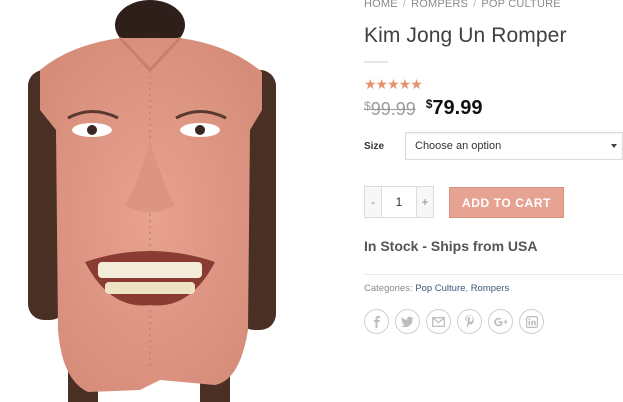 The width and height of the screenshot is (623, 402). What do you see at coordinates (451, 246) in the screenshot?
I see `stock-status: In Stock - Ships from USA` at bounding box center [451, 246].